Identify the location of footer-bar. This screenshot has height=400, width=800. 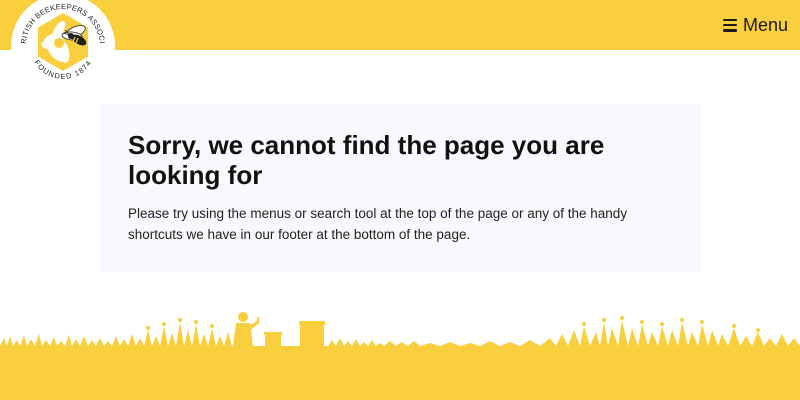
(400, 377).